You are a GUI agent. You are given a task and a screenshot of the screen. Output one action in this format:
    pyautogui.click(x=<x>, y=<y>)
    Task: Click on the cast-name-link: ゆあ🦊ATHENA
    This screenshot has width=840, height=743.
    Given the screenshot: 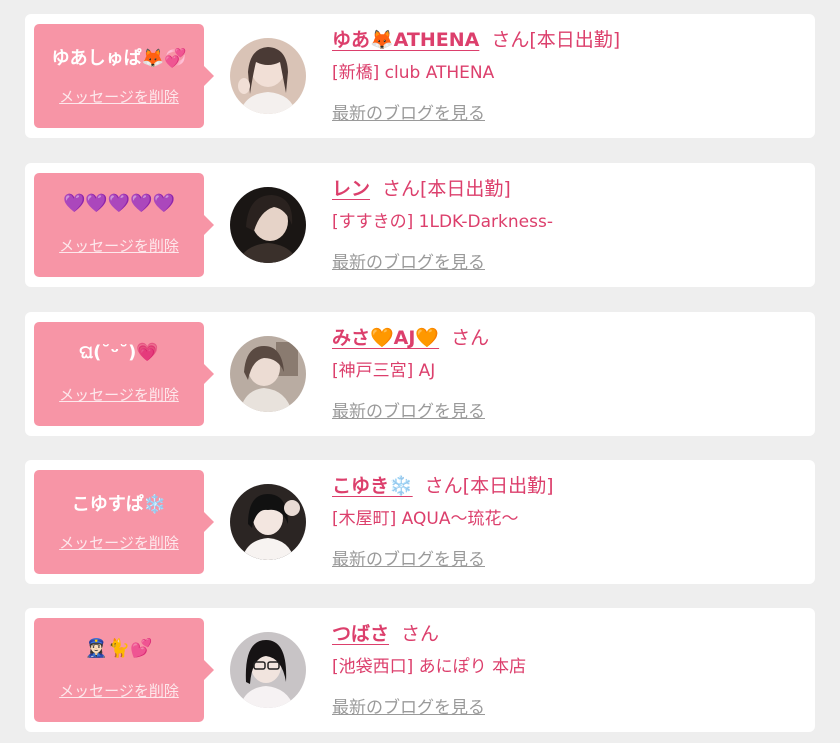 What is the action you would take?
    pyautogui.click(x=405, y=40)
    